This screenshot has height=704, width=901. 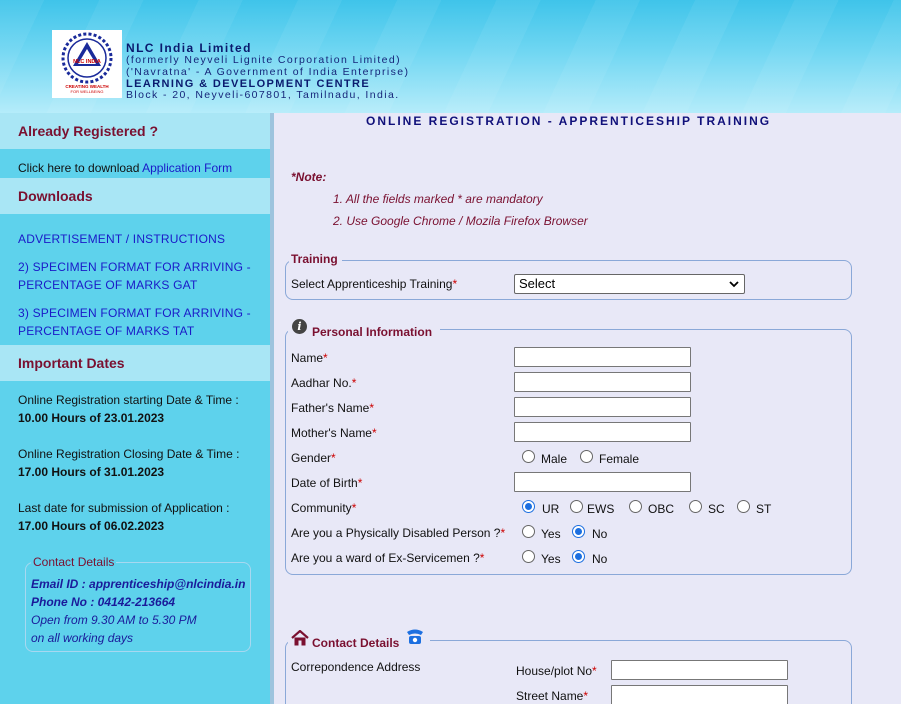 What do you see at coordinates (552, 696) in the screenshot?
I see `street-name-label: Street Name*` at bounding box center [552, 696].